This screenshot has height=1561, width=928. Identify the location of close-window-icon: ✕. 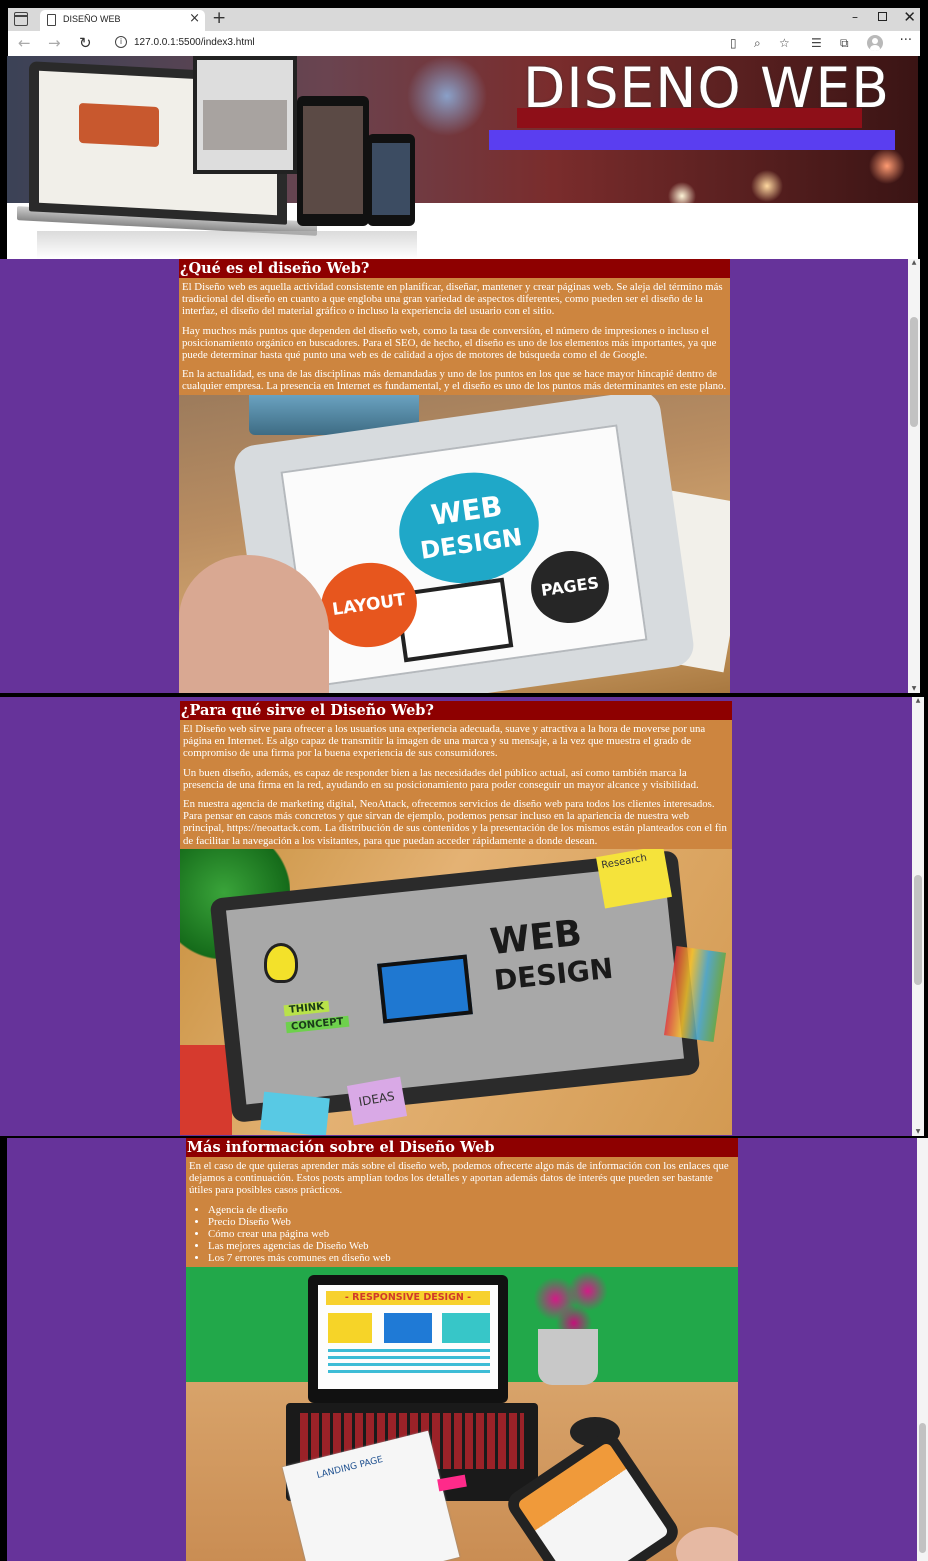
(909, 17).